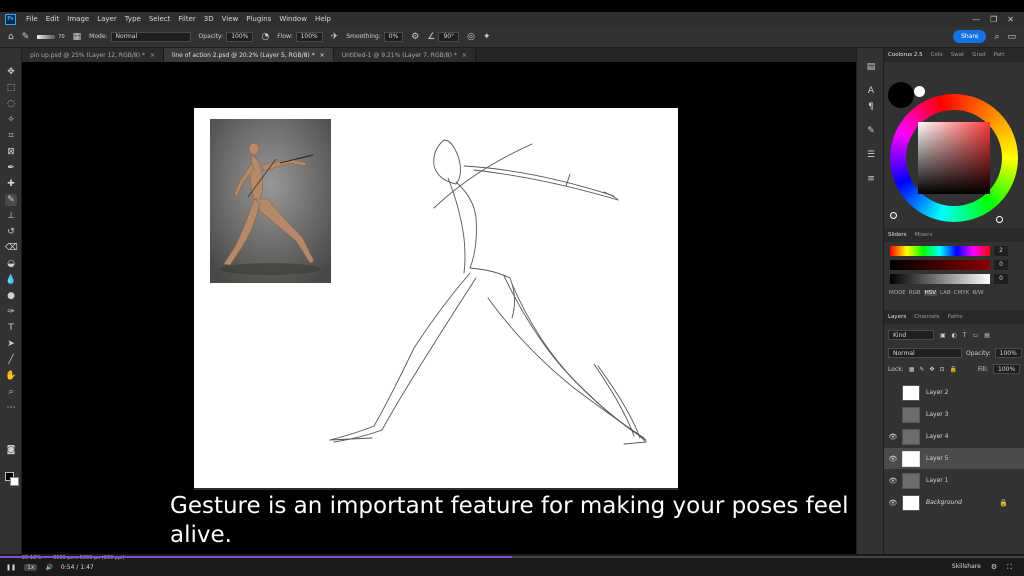  Describe the element at coordinates (11, 328) in the screenshot. I see `type-tool-icon: T` at that location.